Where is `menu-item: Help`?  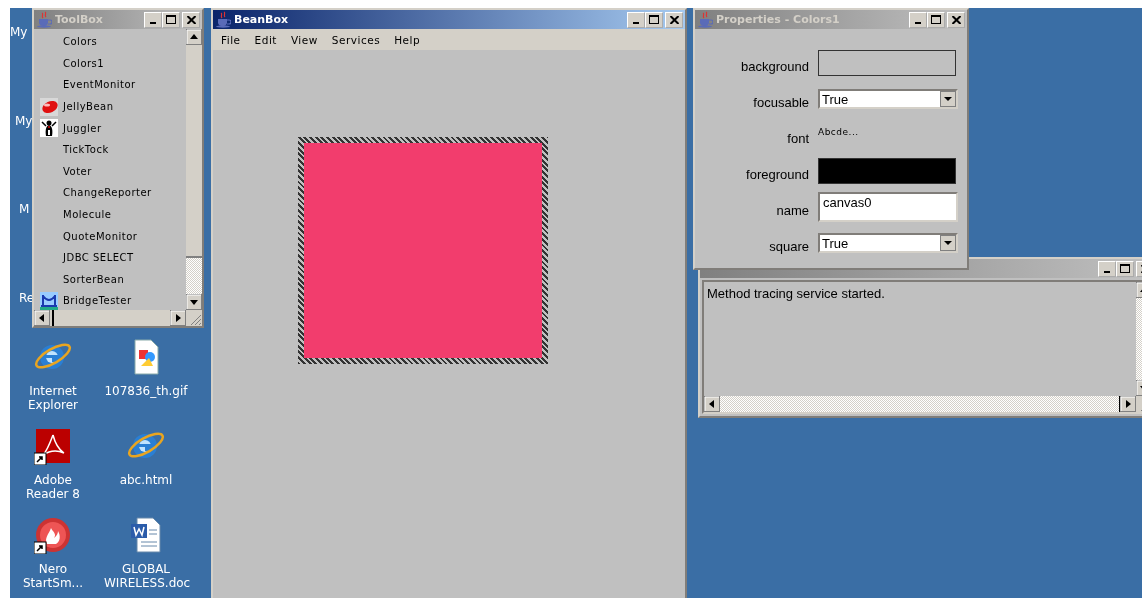
menu-item: Help is located at coordinates (407, 39).